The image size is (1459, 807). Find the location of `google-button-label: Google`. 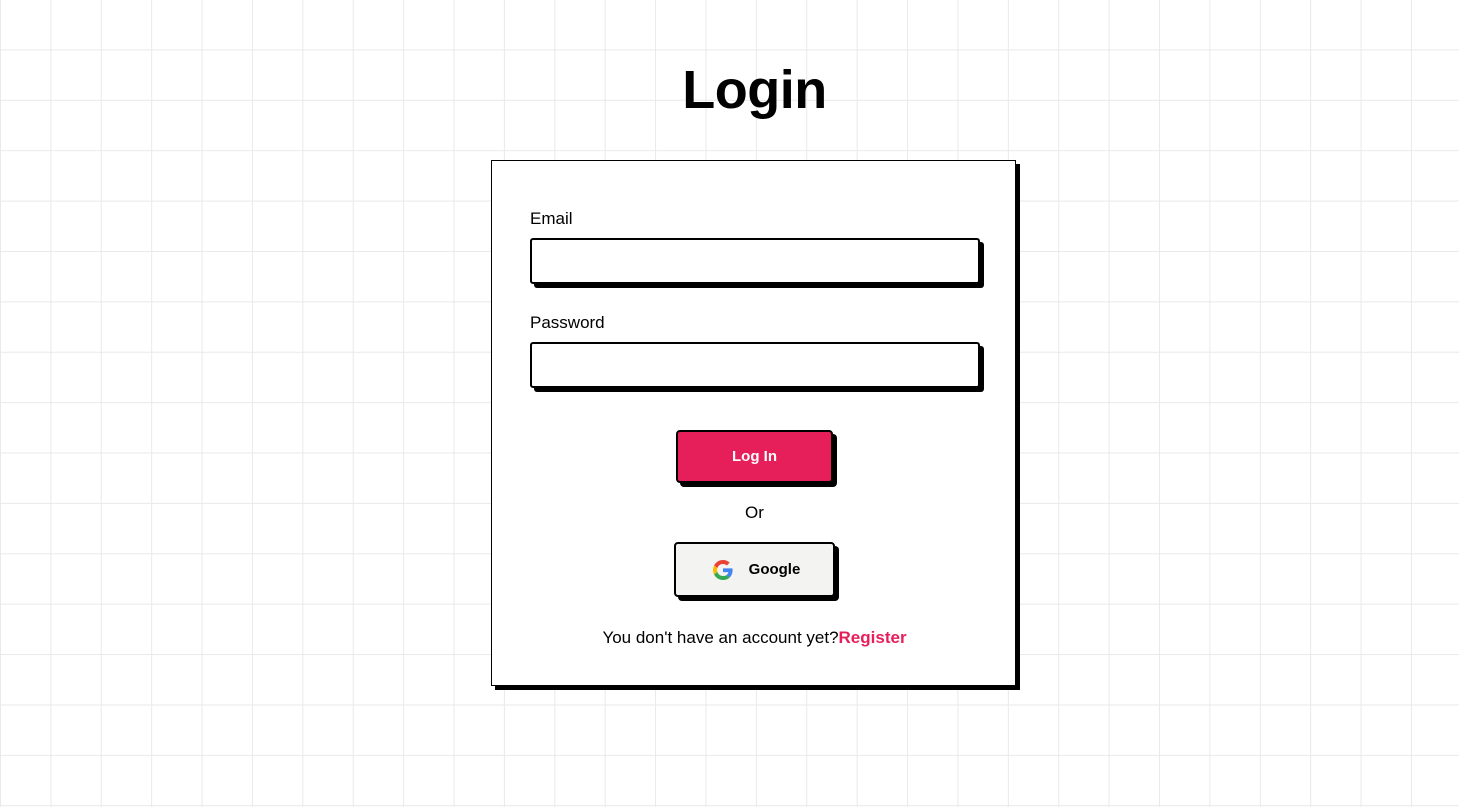

google-button-label: Google is located at coordinates (774, 569).